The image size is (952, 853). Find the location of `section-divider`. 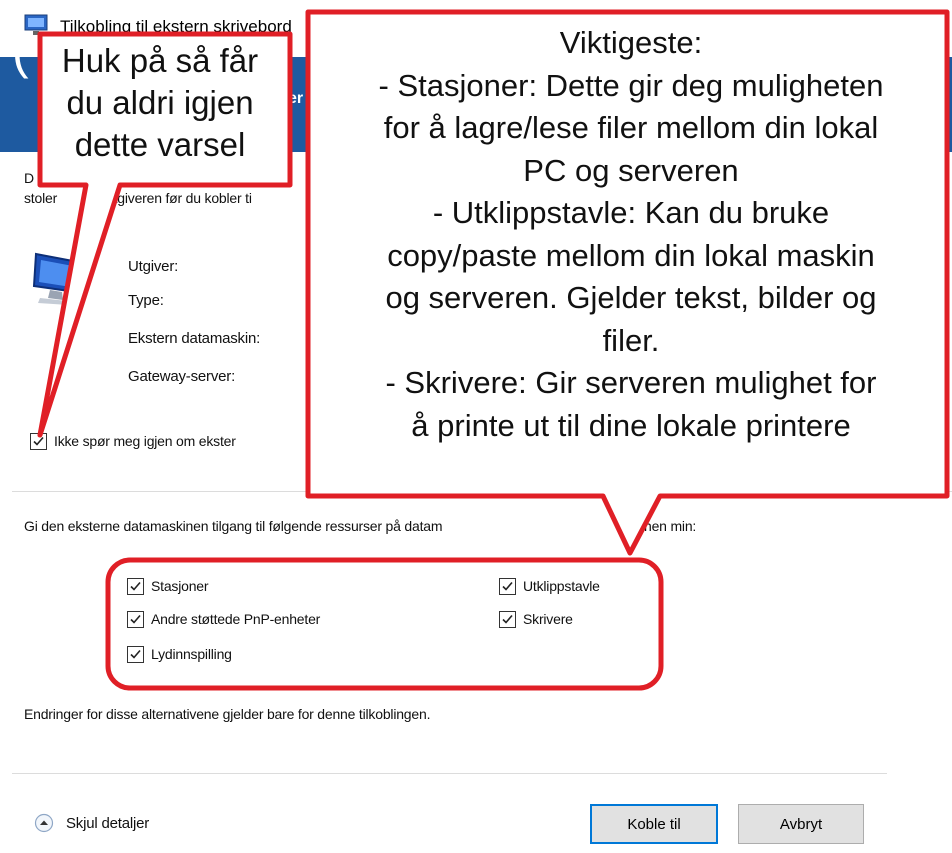

section-divider is located at coordinates (482, 491).